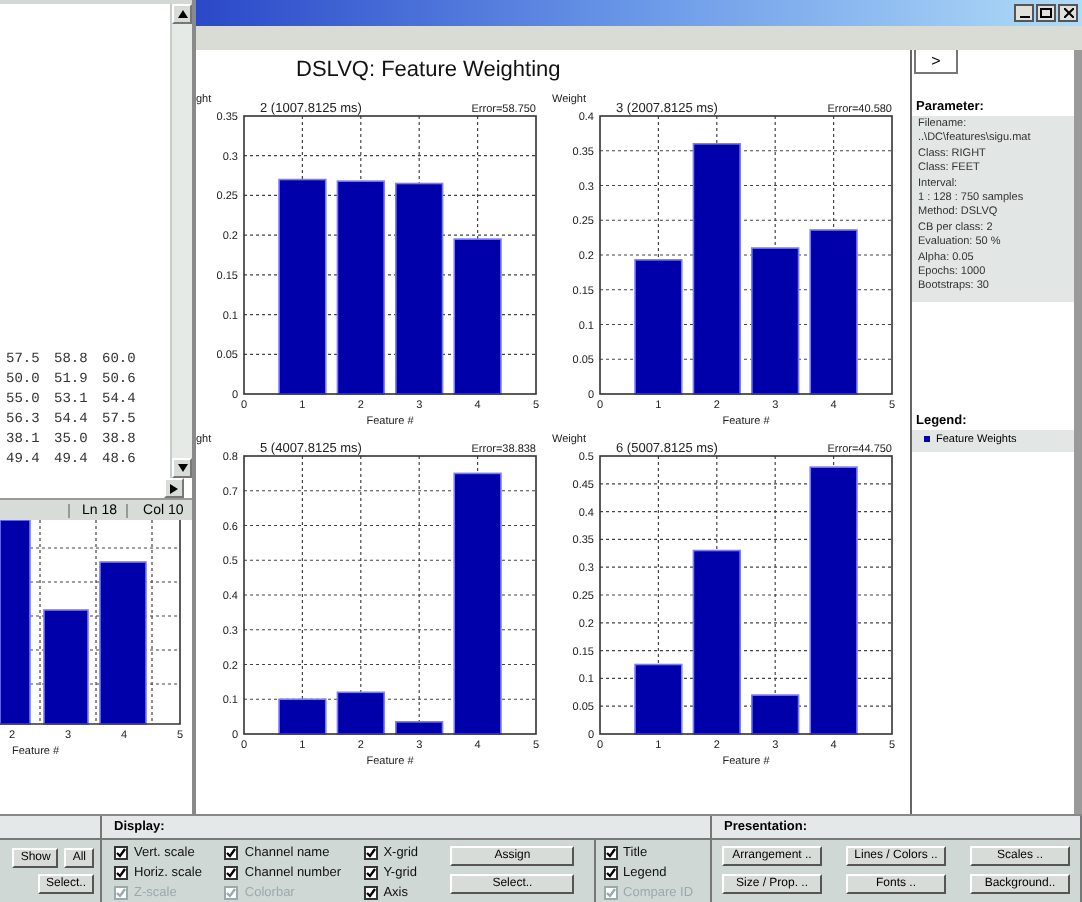 This screenshot has width=1082, height=902. I want to click on scroll-right-button, so click(174, 488).